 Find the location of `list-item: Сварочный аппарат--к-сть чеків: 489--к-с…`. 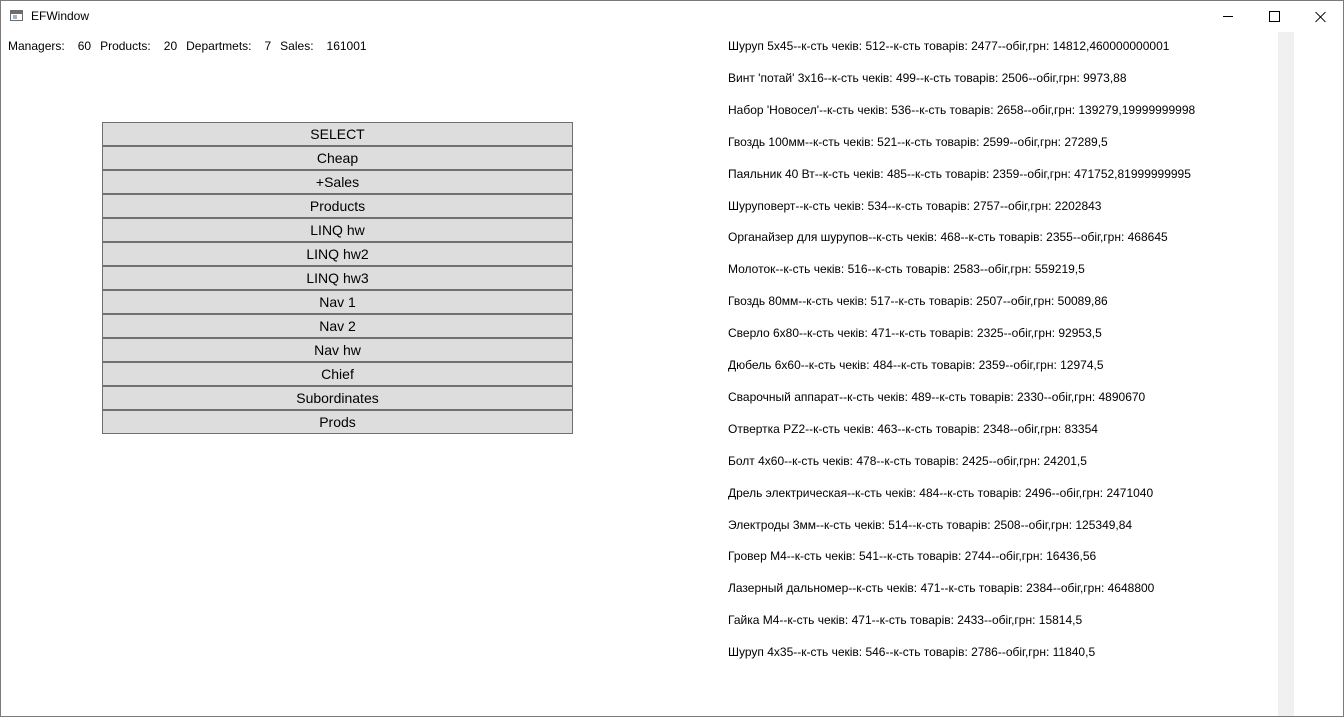

list-item: Сварочный аппарат--к-сть чеків: 489--к-с… is located at coordinates (936, 397).